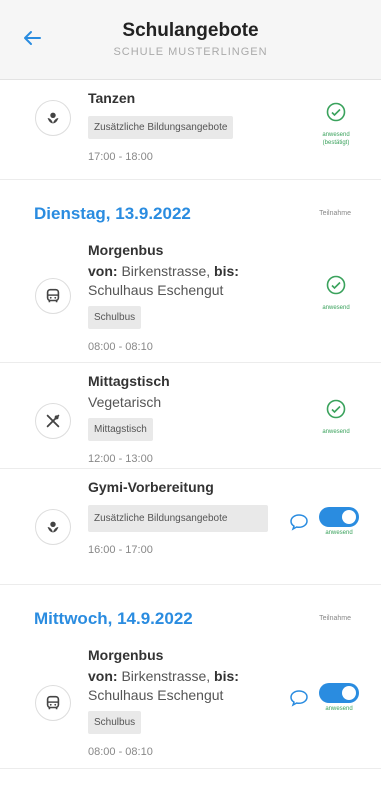 The height and width of the screenshot is (793, 381). Describe the element at coordinates (129, 381) in the screenshot. I see `item-title: Mittagstisch` at that location.